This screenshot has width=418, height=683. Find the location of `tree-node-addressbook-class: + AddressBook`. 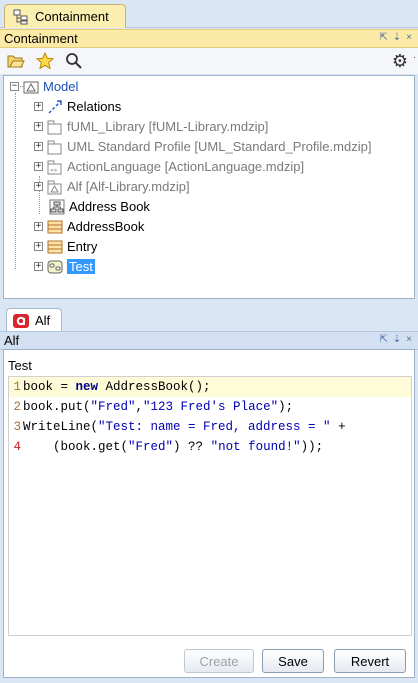

tree-node-addressbook-class: + AddressBook is located at coordinates (89, 226).